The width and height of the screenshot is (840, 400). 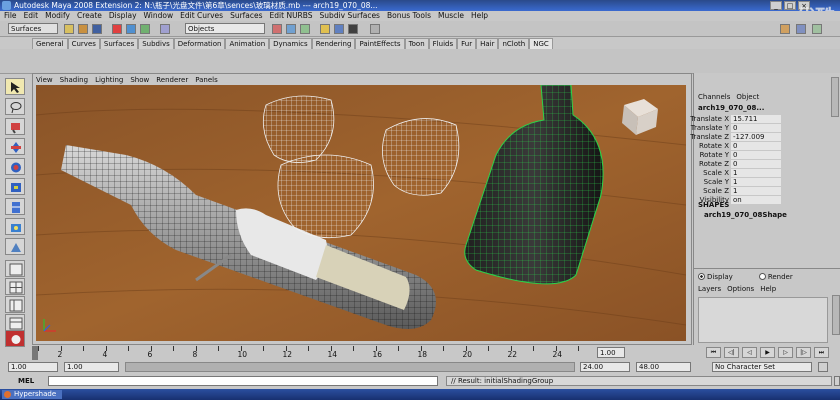 What do you see at coordinates (32, 394) in the screenshot?
I see `hypershade-task: Hypershade` at bounding box center [32, 394].